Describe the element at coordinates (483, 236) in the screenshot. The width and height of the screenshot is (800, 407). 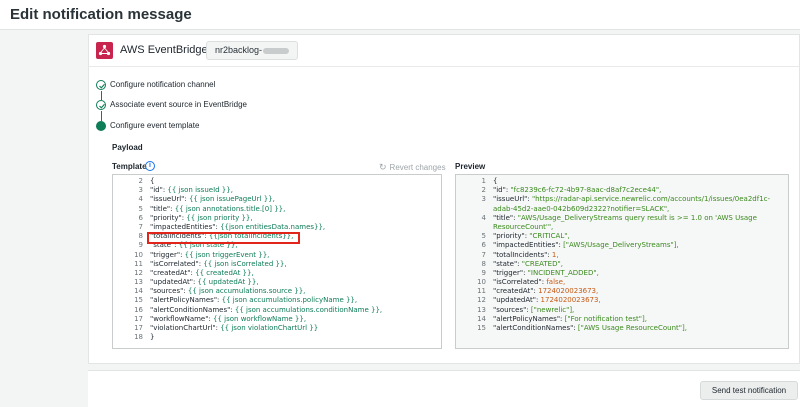
I see `line-number: 5` at that location.